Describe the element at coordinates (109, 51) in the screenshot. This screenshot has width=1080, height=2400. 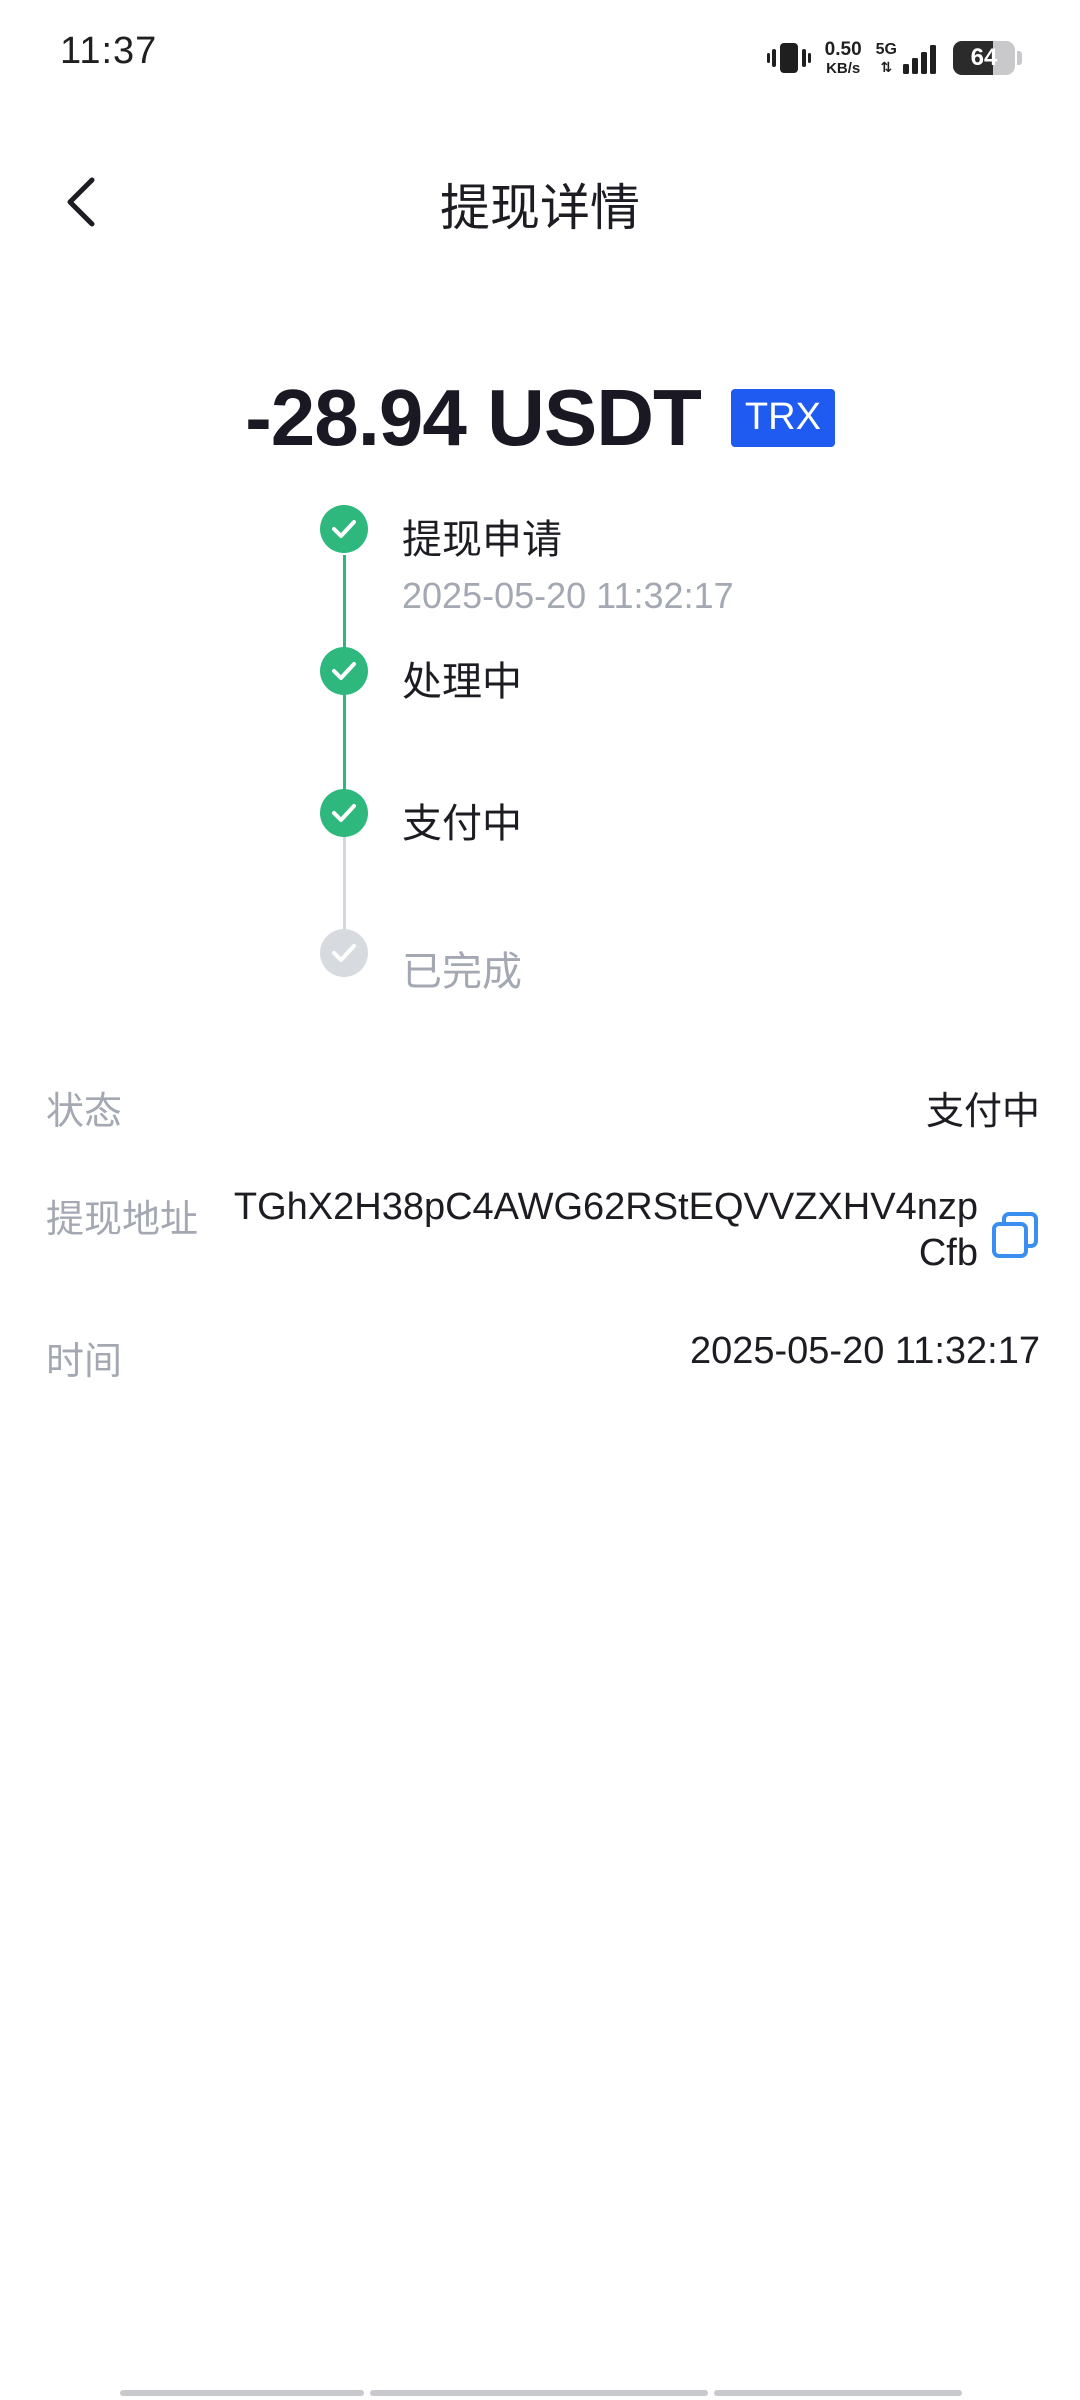
I see `status-time: 11:37` at that location.